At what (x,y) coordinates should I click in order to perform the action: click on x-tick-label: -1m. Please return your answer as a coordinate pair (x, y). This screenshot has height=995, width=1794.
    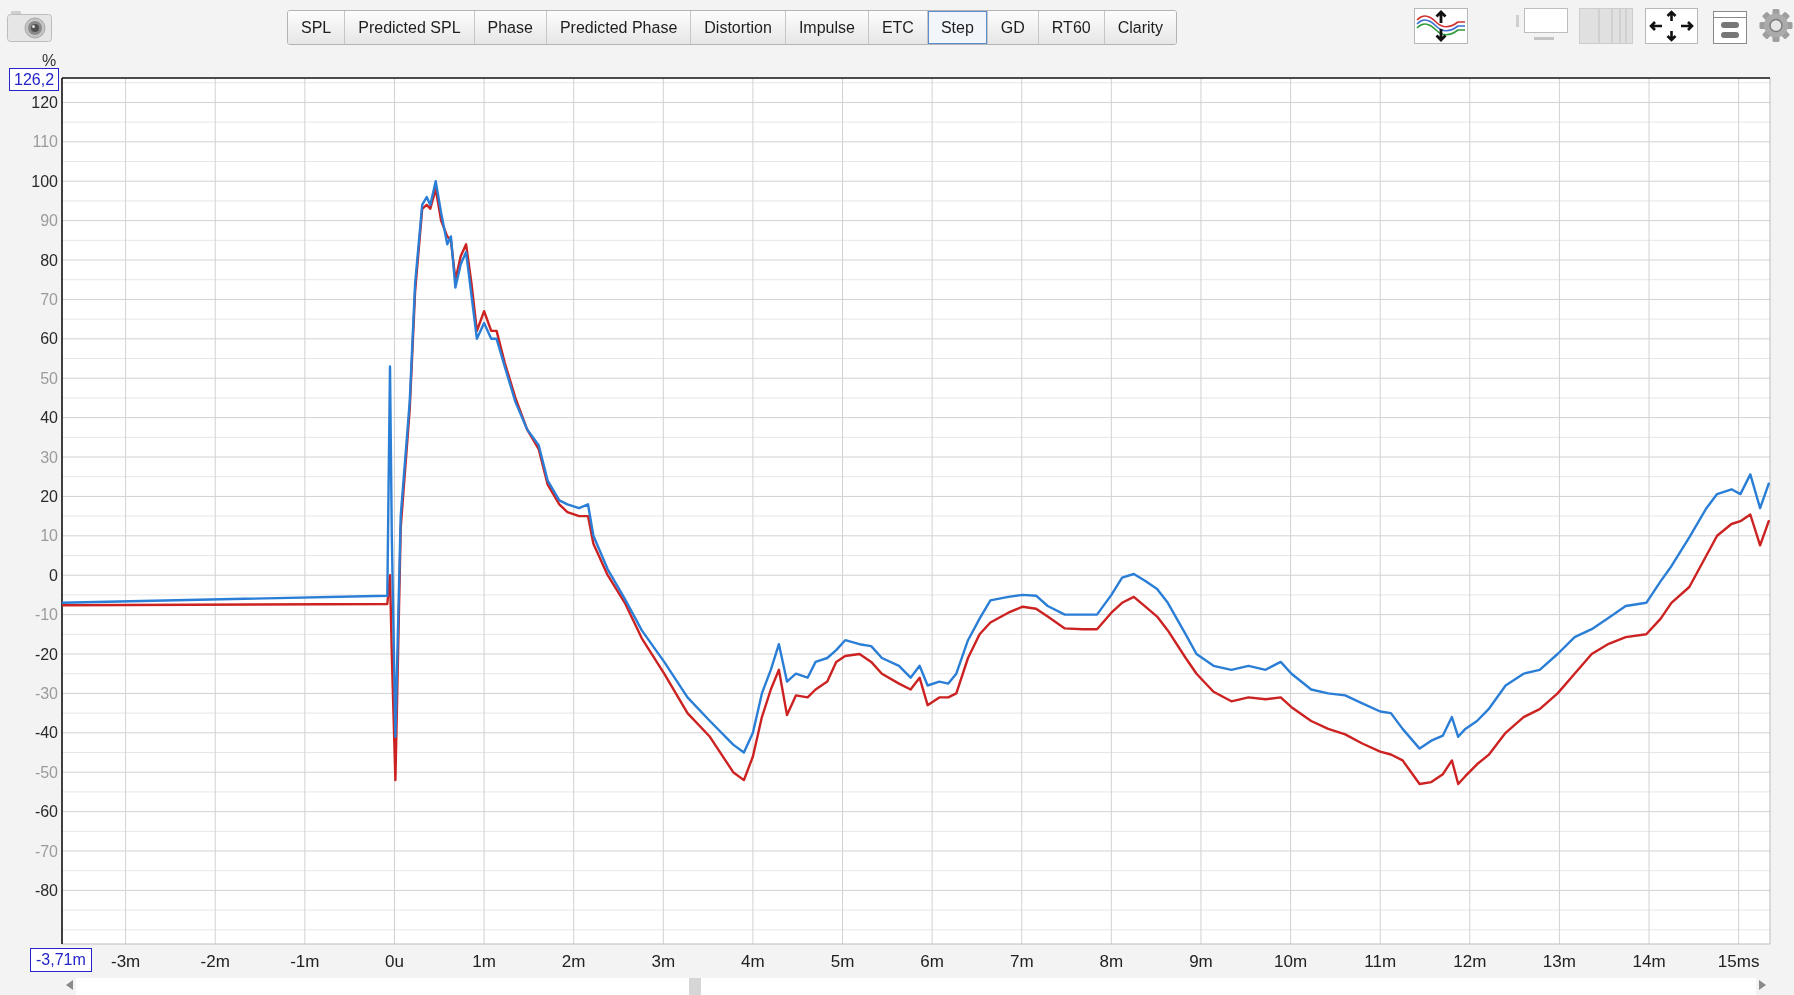
    Looking at the image, I should click on (305, 961).